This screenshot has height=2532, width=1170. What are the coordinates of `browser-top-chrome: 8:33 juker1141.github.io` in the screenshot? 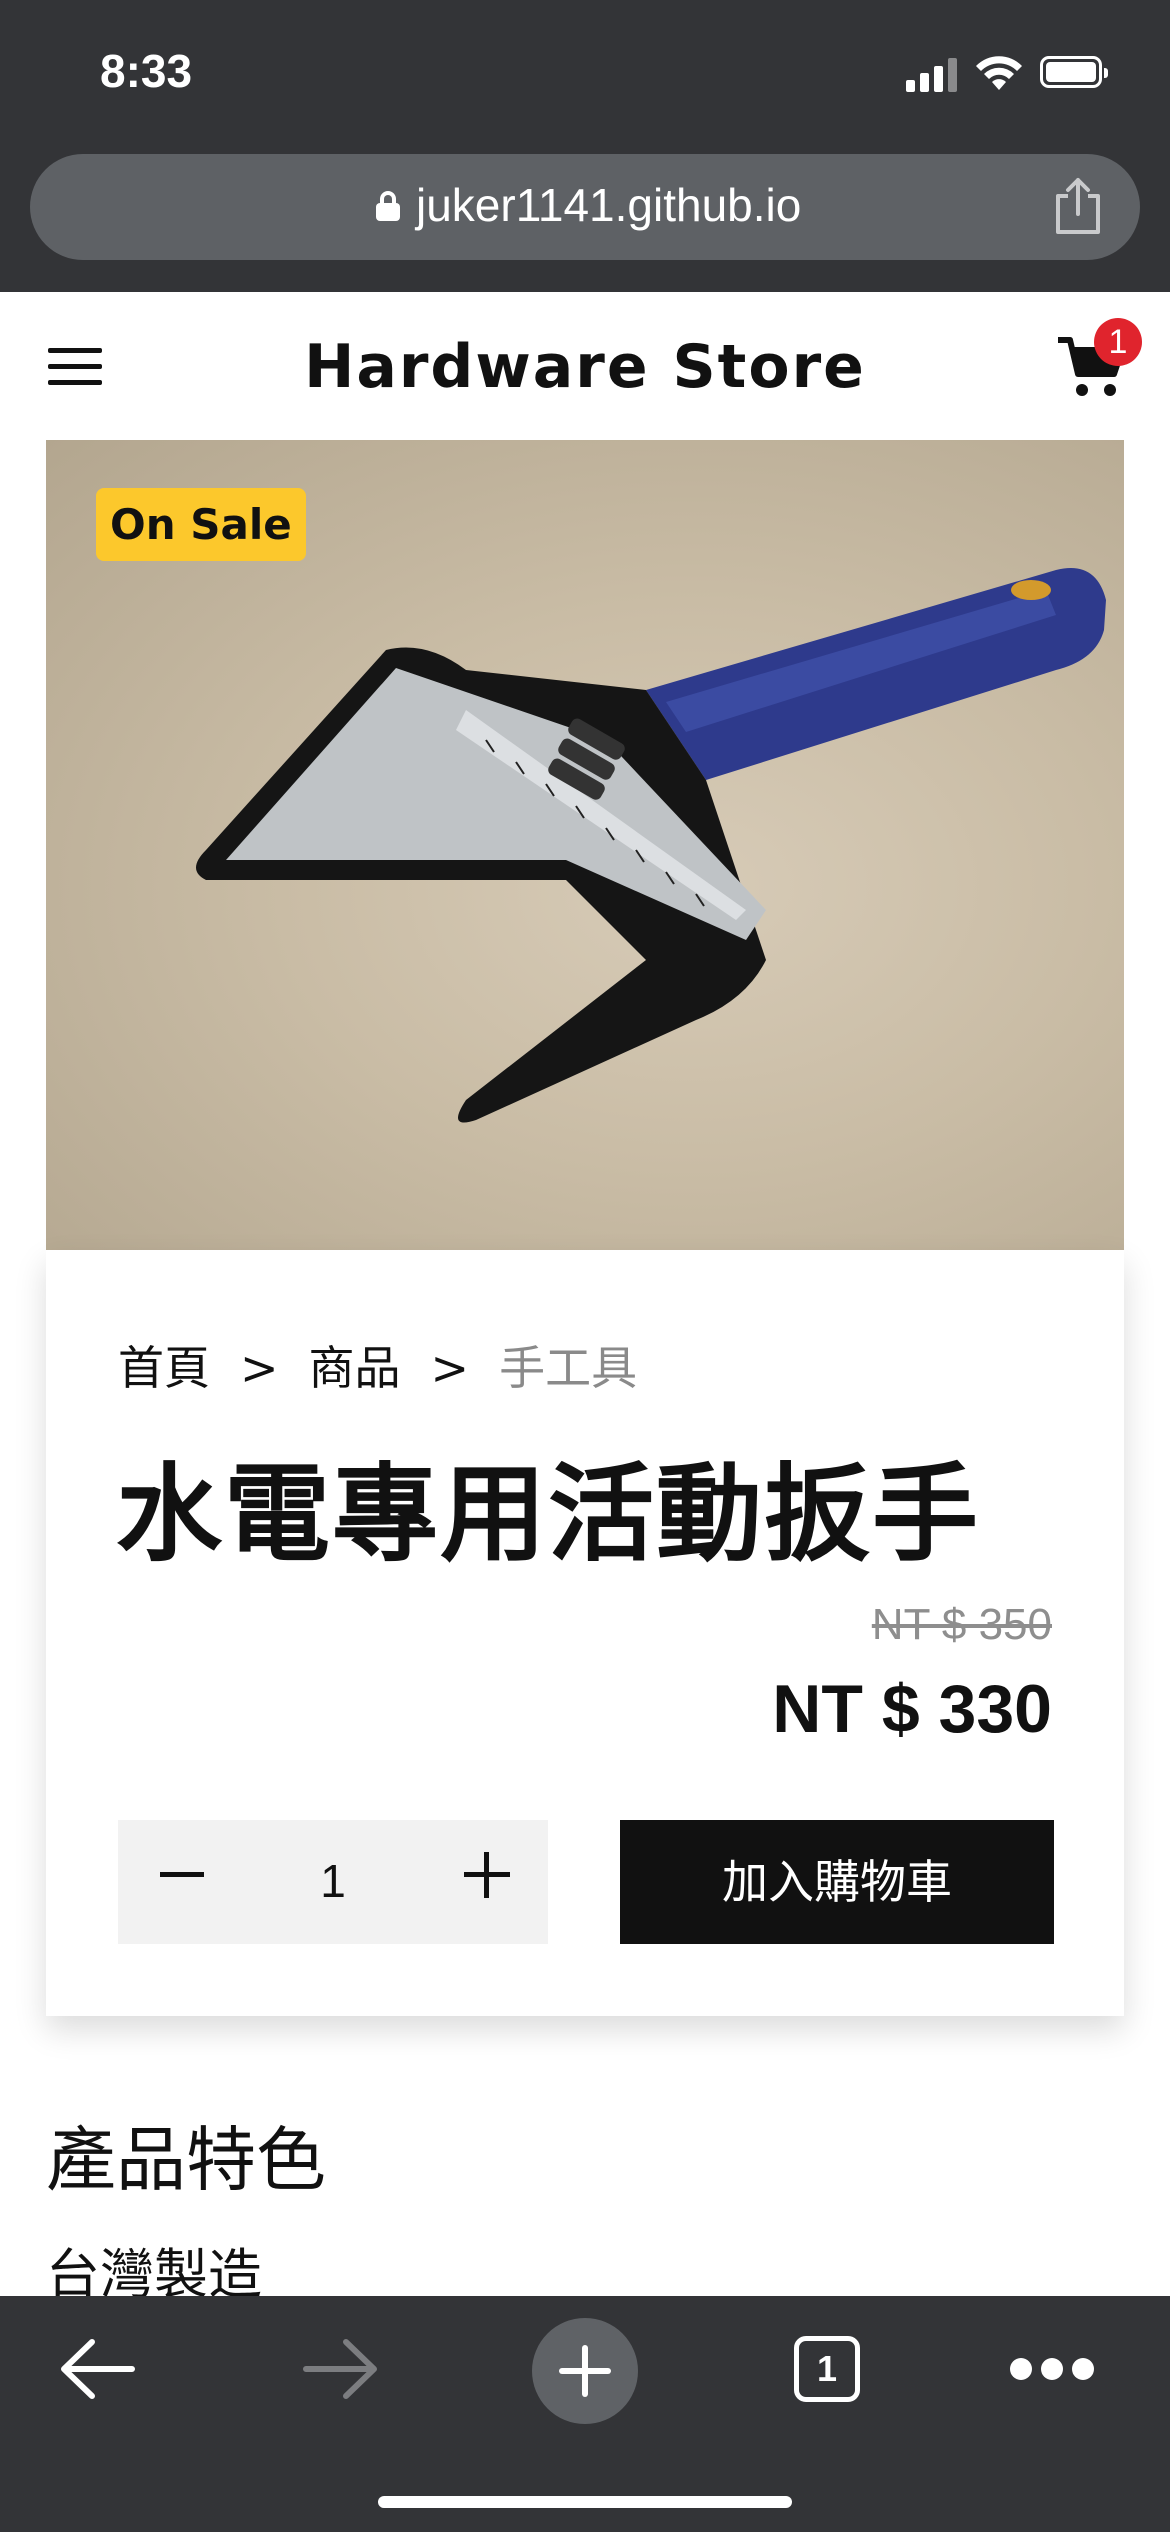 It's located at (585, 146).